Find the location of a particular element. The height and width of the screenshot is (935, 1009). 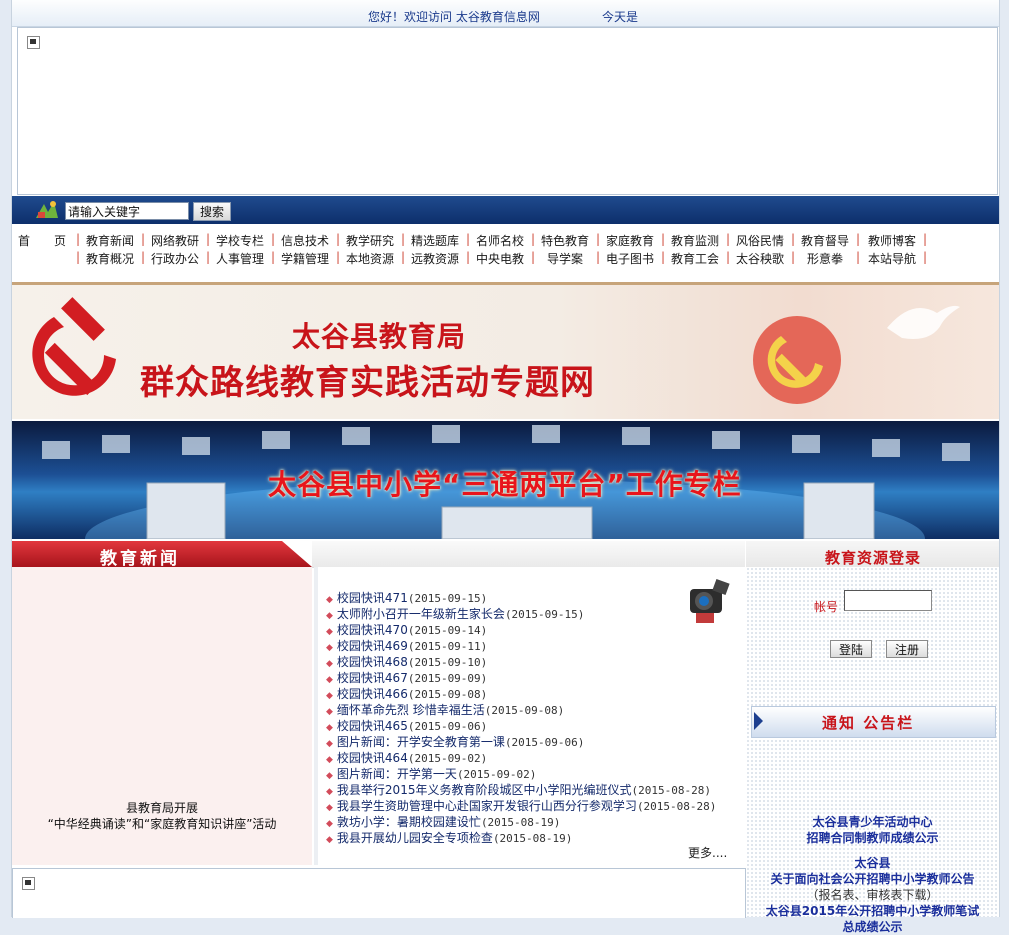

register-button: 注册 is located at coordinates (907, 649).